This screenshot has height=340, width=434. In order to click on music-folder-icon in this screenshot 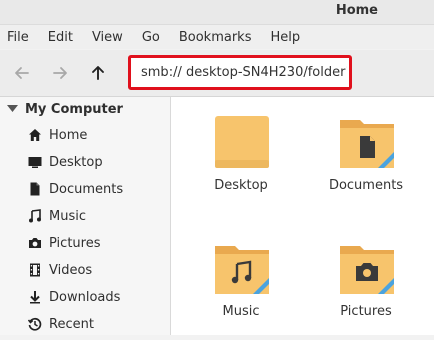, I will do `click(242, 270)`.